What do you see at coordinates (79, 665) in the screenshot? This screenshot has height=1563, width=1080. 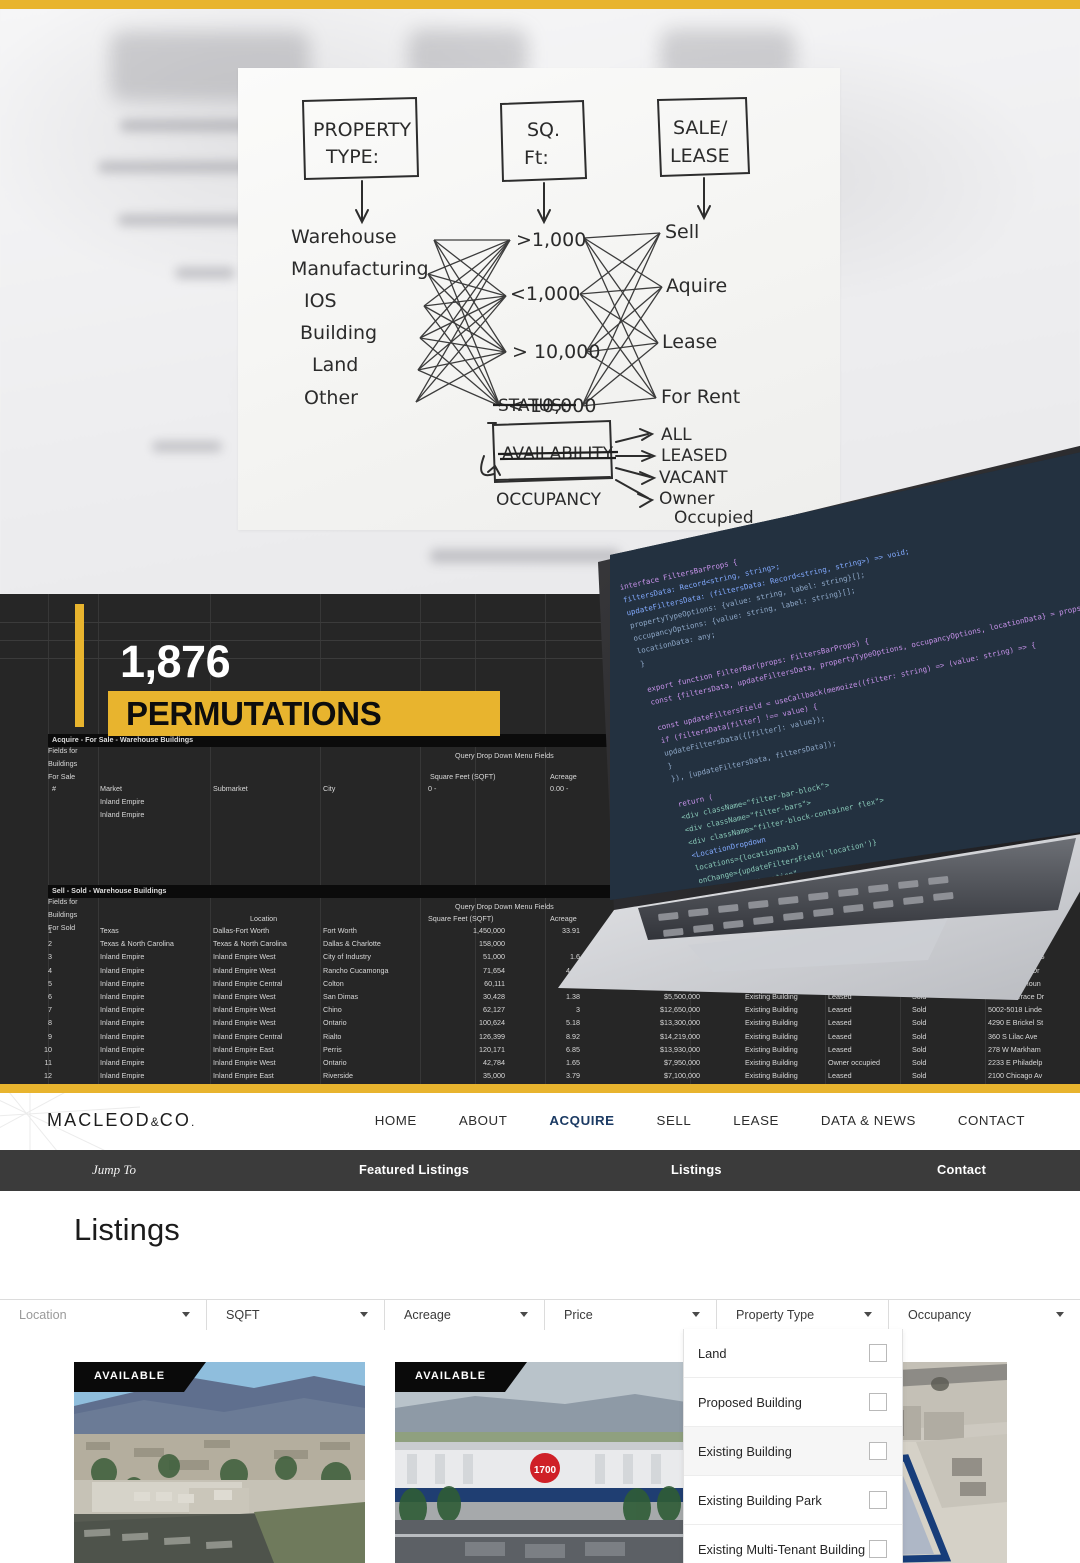 I see `gold-accent-rule` at bounding box center [79, 665].